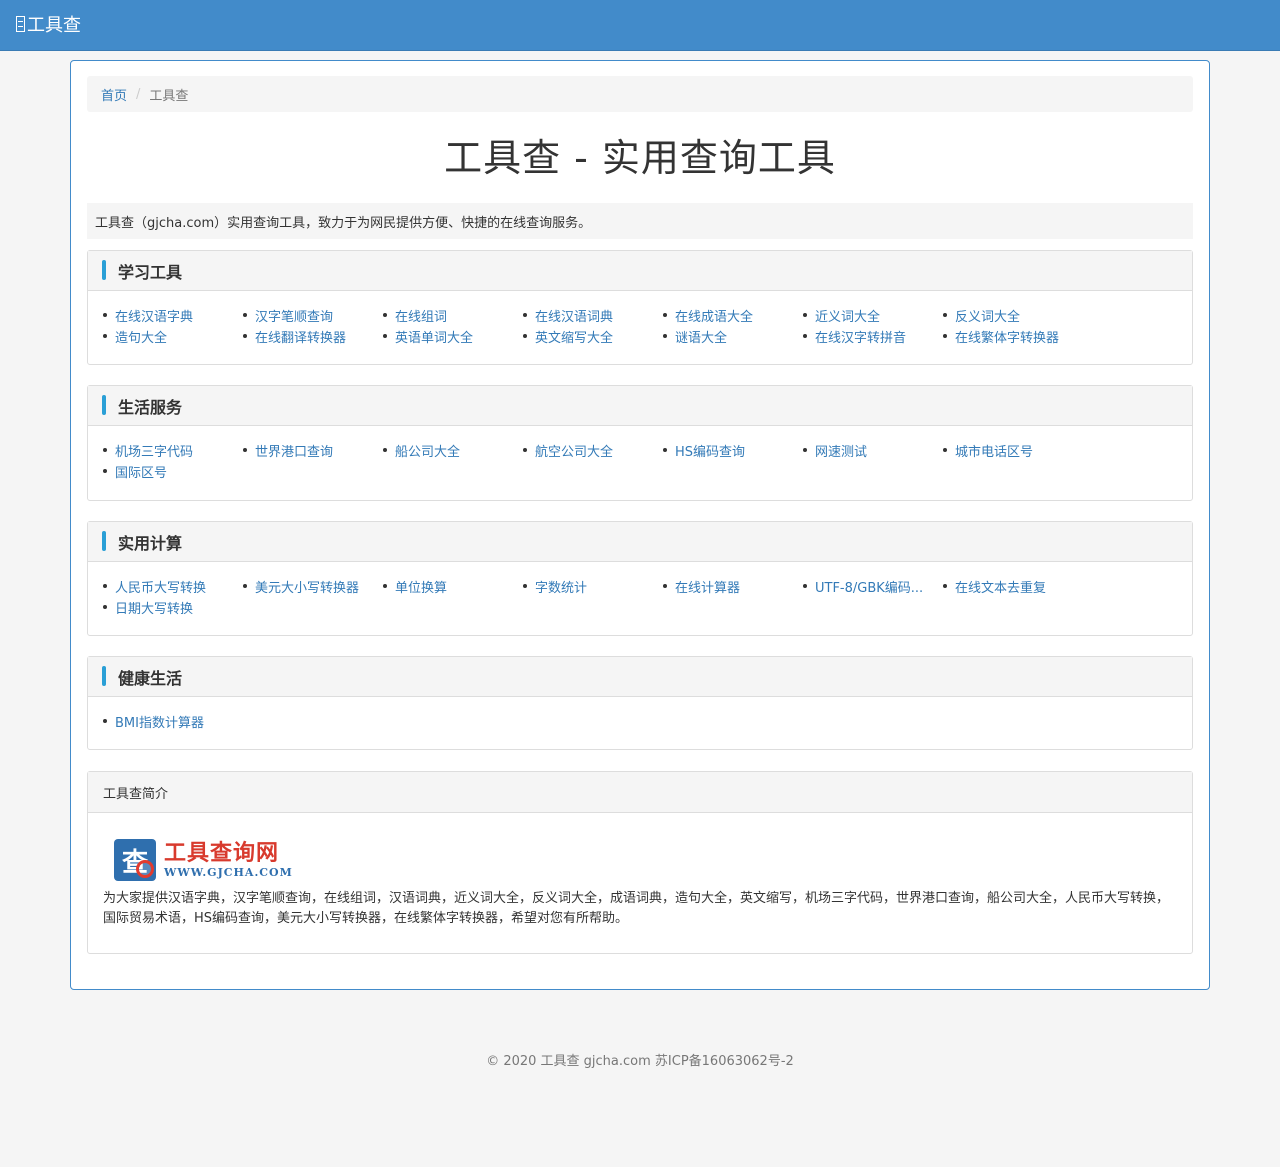 The width and height of the screenshot is (1280, 1167). I want to click on tool-link-item: 在线汉字转拼音, so click(873, 336).